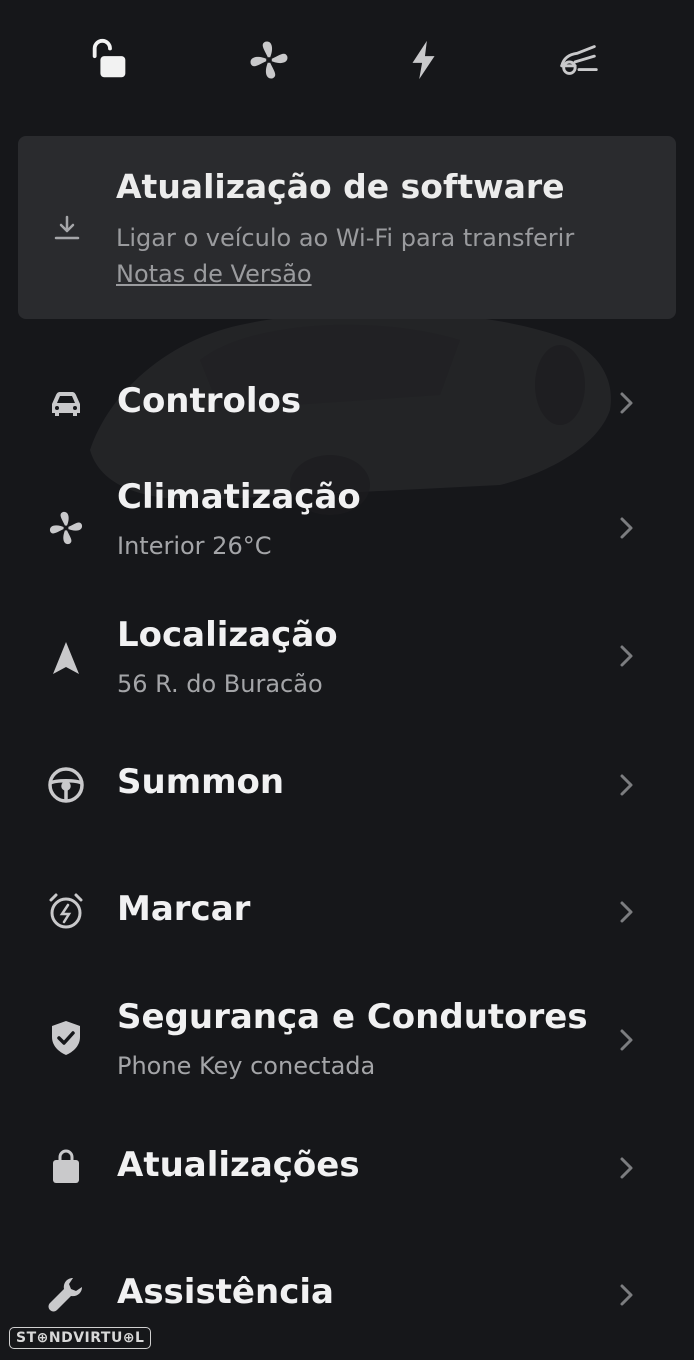  Describe the element at coordinates (424, 60) in the screenshot. I see `bolt-icon` at that location.